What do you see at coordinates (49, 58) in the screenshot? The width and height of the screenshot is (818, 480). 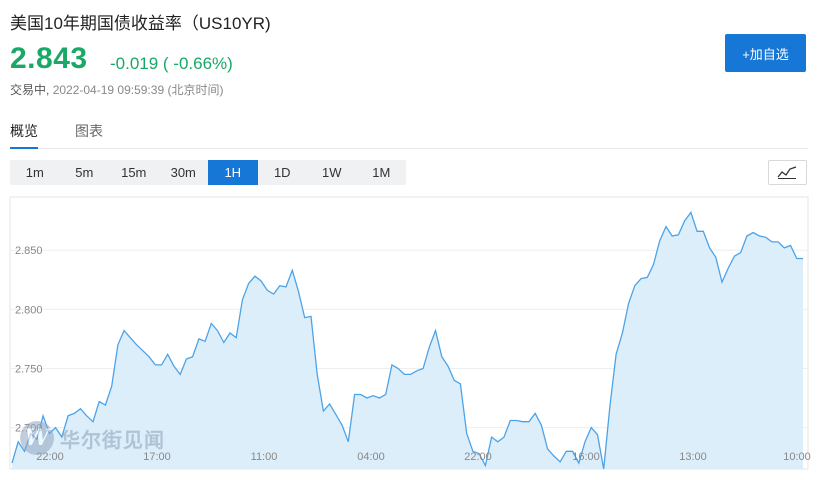 I see `current-price: 2.843` at bounding box center [49, 58].